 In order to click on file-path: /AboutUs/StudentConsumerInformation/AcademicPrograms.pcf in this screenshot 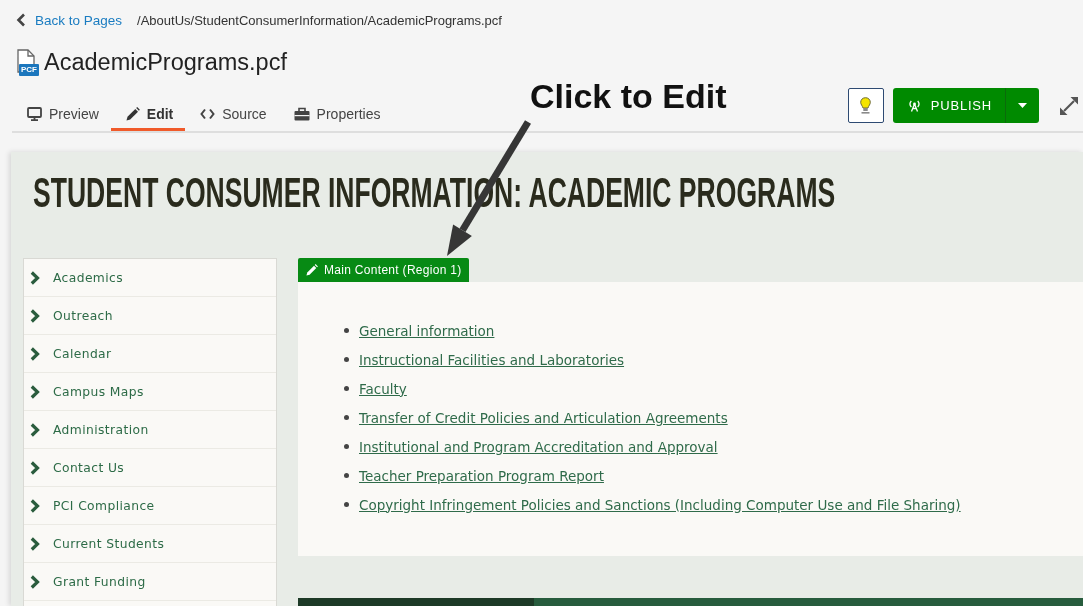, I will do `click(319, 20)`.